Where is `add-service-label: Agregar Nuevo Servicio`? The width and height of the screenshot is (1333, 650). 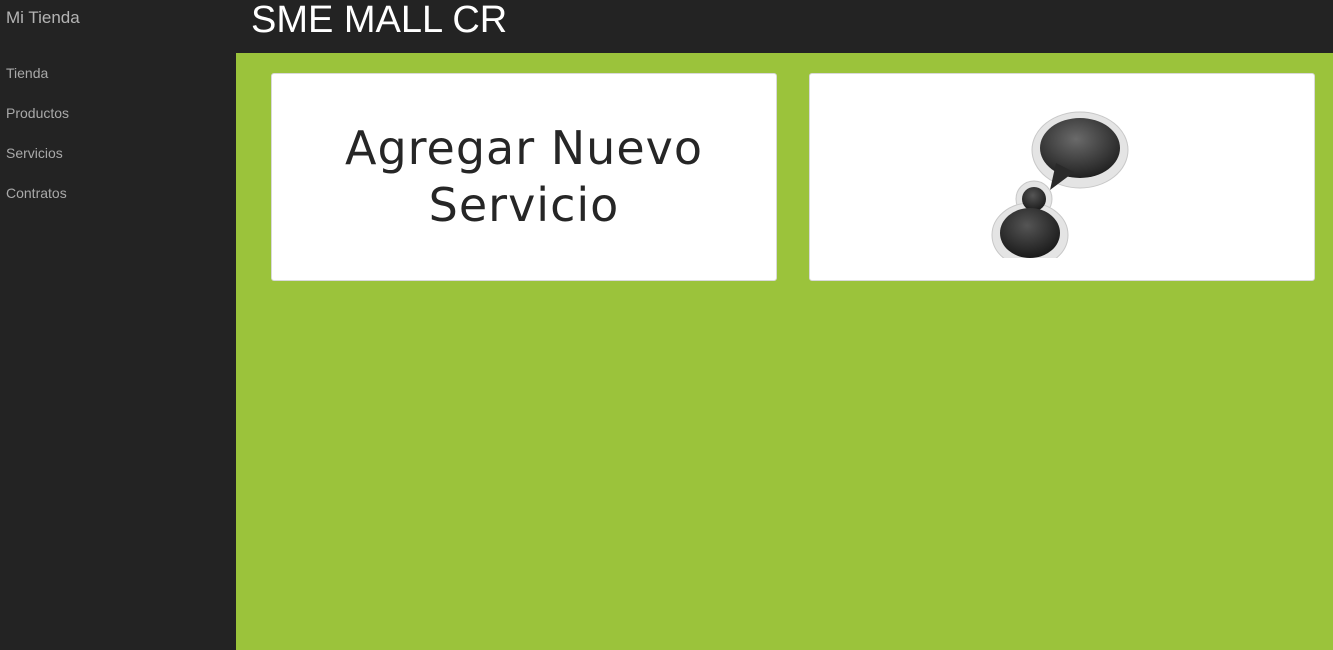
add-service-label: Agregar Nuevo Servicio is located at coordinates (524, 177).